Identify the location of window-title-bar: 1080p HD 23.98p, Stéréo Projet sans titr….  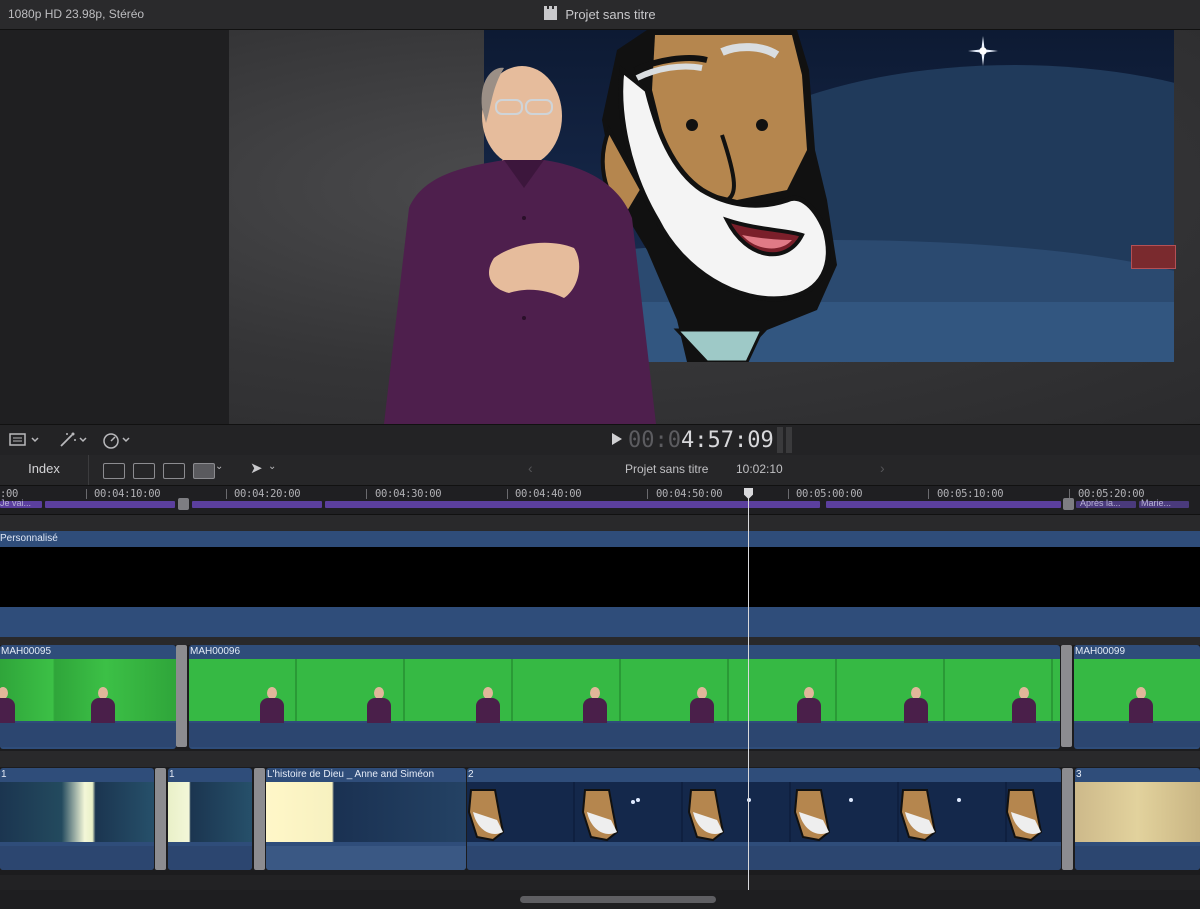
(600, 15).